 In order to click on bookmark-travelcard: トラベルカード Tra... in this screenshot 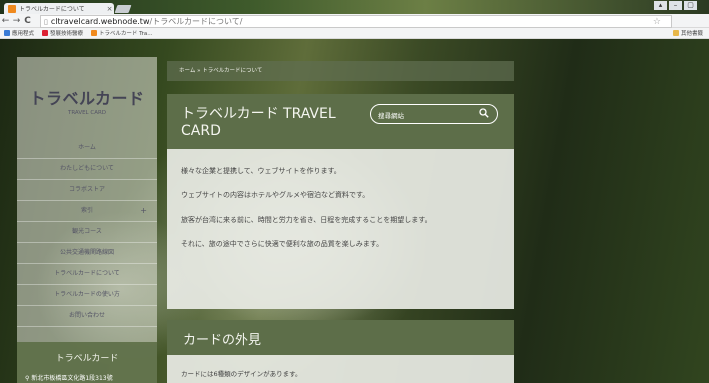, I will do `click(122, 33)`.